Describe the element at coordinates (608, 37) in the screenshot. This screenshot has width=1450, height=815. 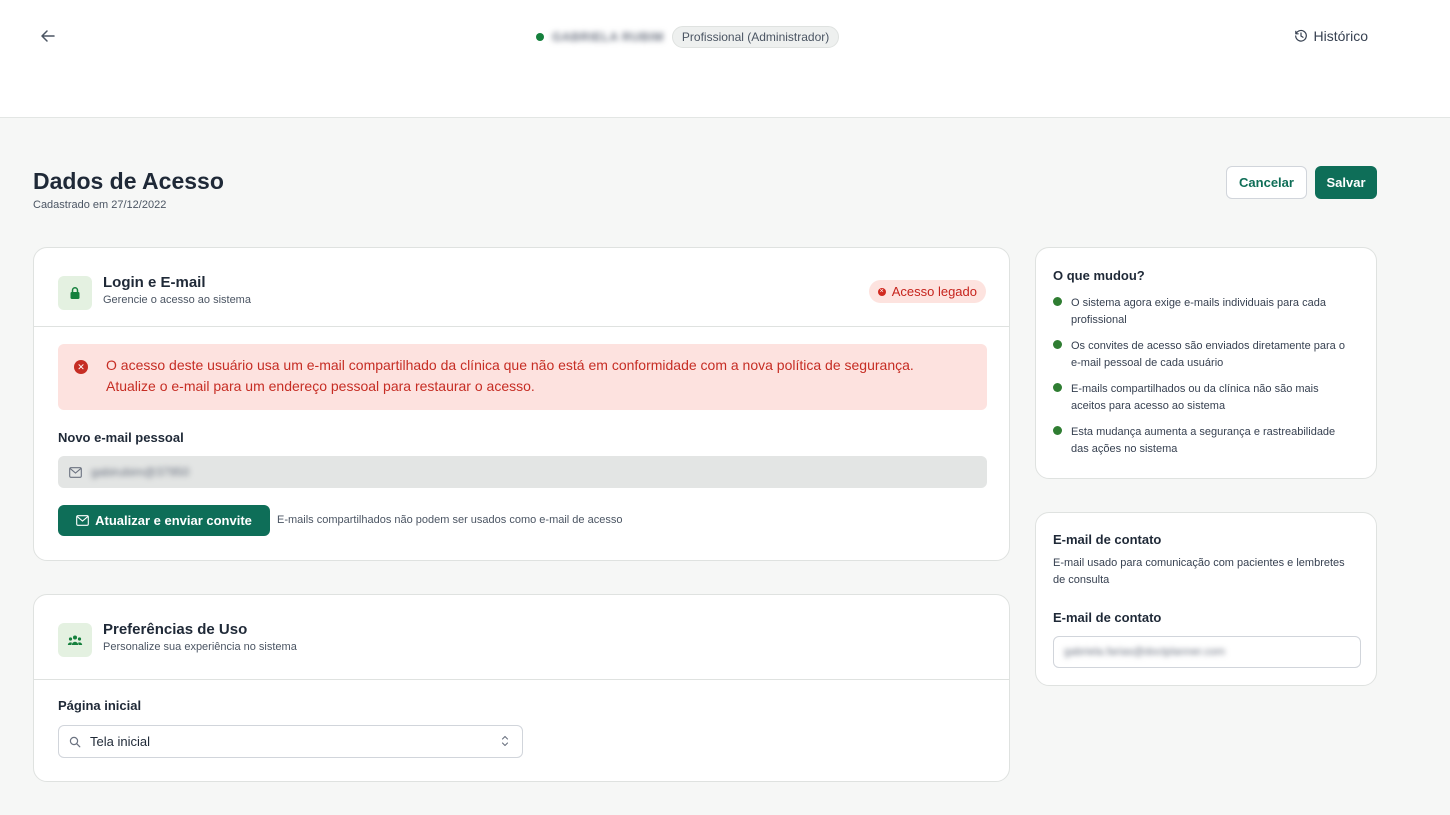
I see `user-name: GABRIELA RUBIM` at that location.